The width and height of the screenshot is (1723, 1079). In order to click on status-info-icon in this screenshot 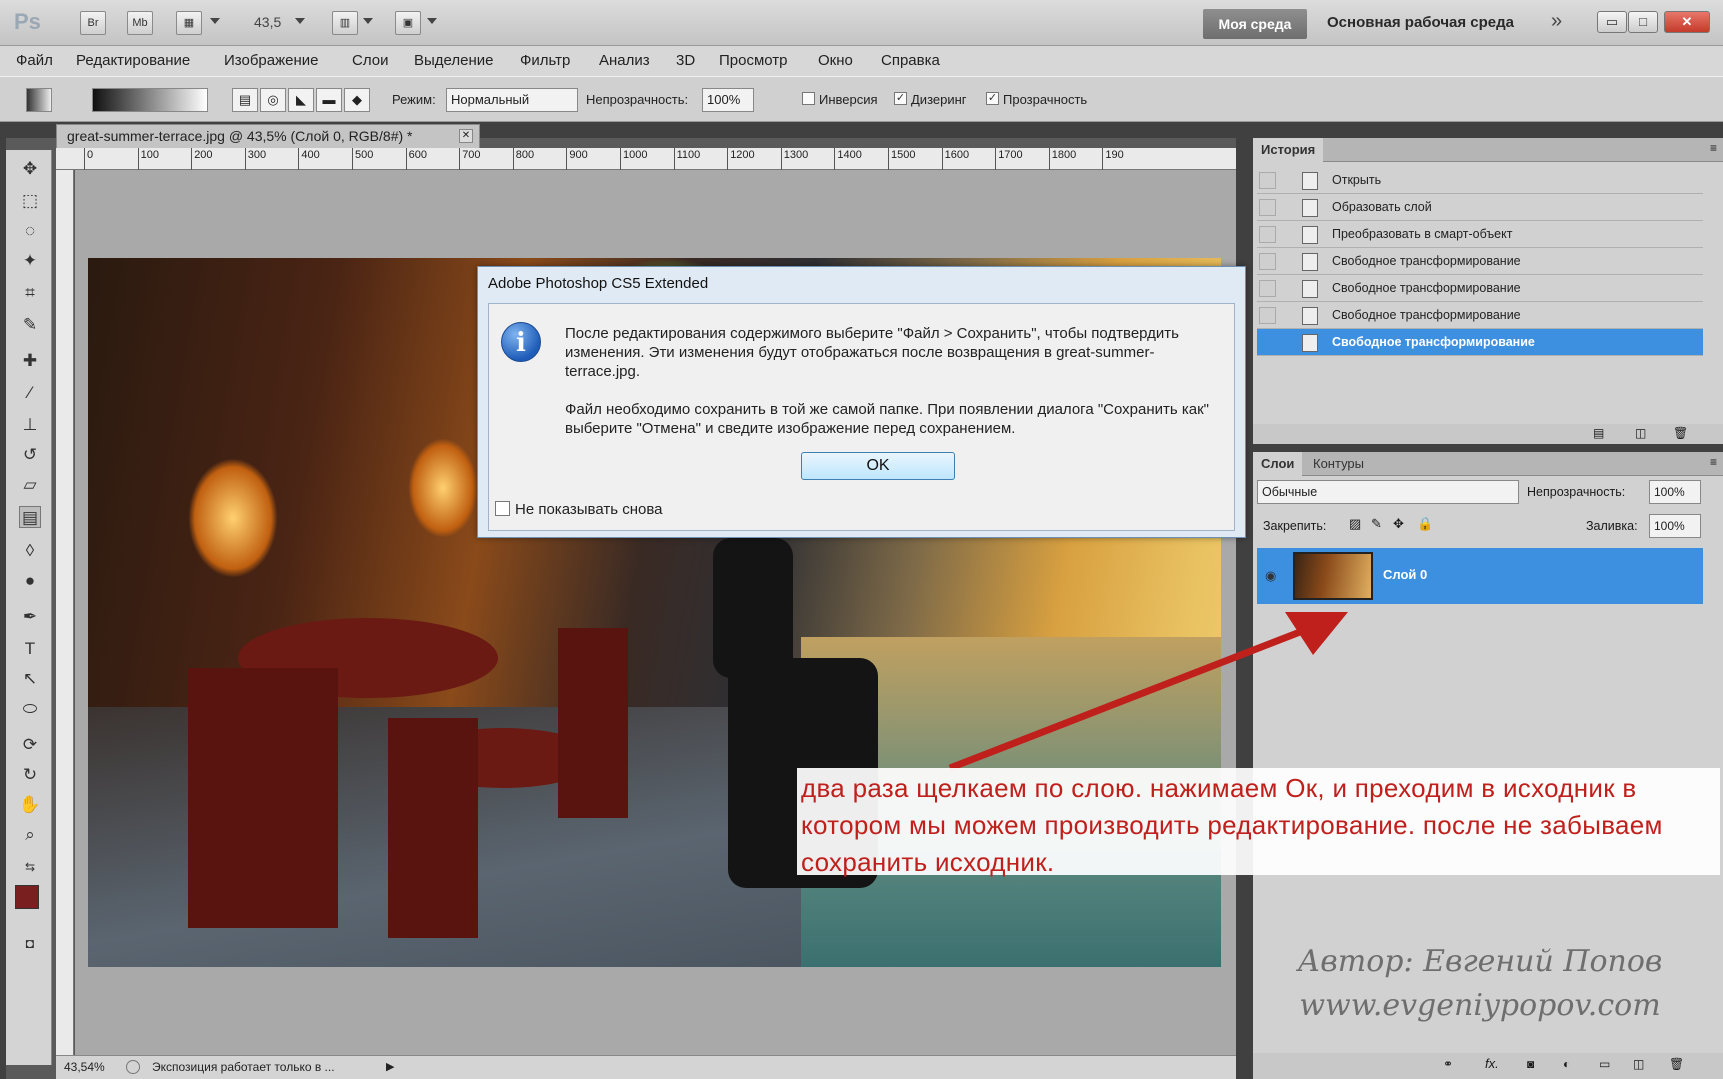, I will do `click(133, 1067)`.